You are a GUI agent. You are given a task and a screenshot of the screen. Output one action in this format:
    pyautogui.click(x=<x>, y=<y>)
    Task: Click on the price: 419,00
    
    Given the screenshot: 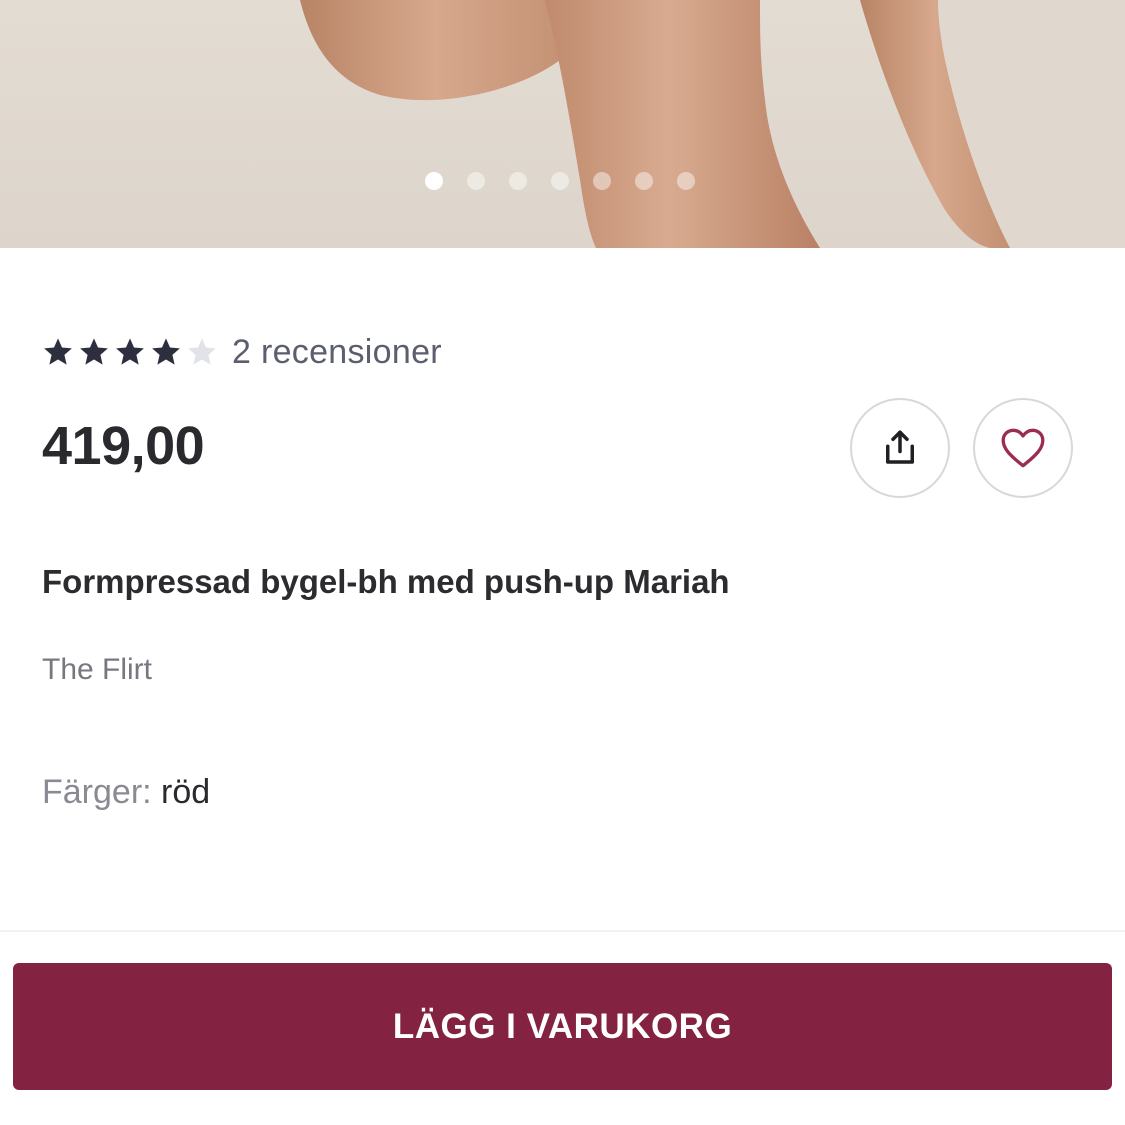 What is the action you would take?
    pyautogui.click(x=123, y=446)
    